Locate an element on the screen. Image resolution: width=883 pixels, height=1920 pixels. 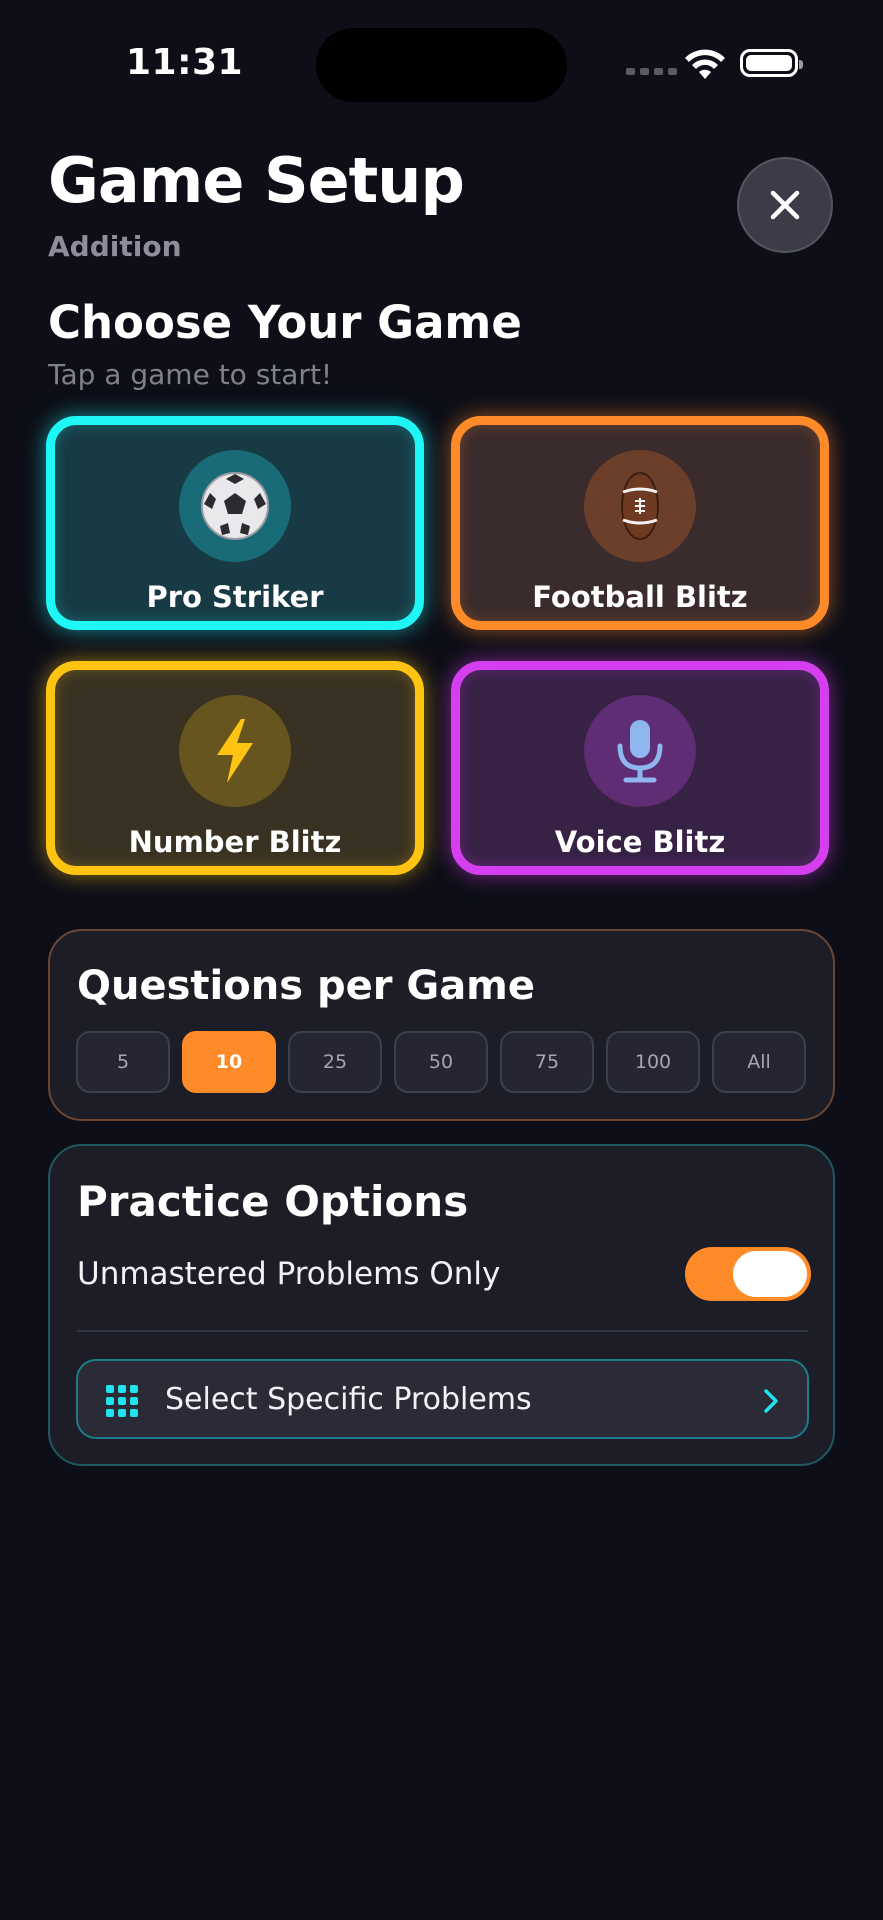
question-count-option: 75 is located at coordinates (547, 1062).